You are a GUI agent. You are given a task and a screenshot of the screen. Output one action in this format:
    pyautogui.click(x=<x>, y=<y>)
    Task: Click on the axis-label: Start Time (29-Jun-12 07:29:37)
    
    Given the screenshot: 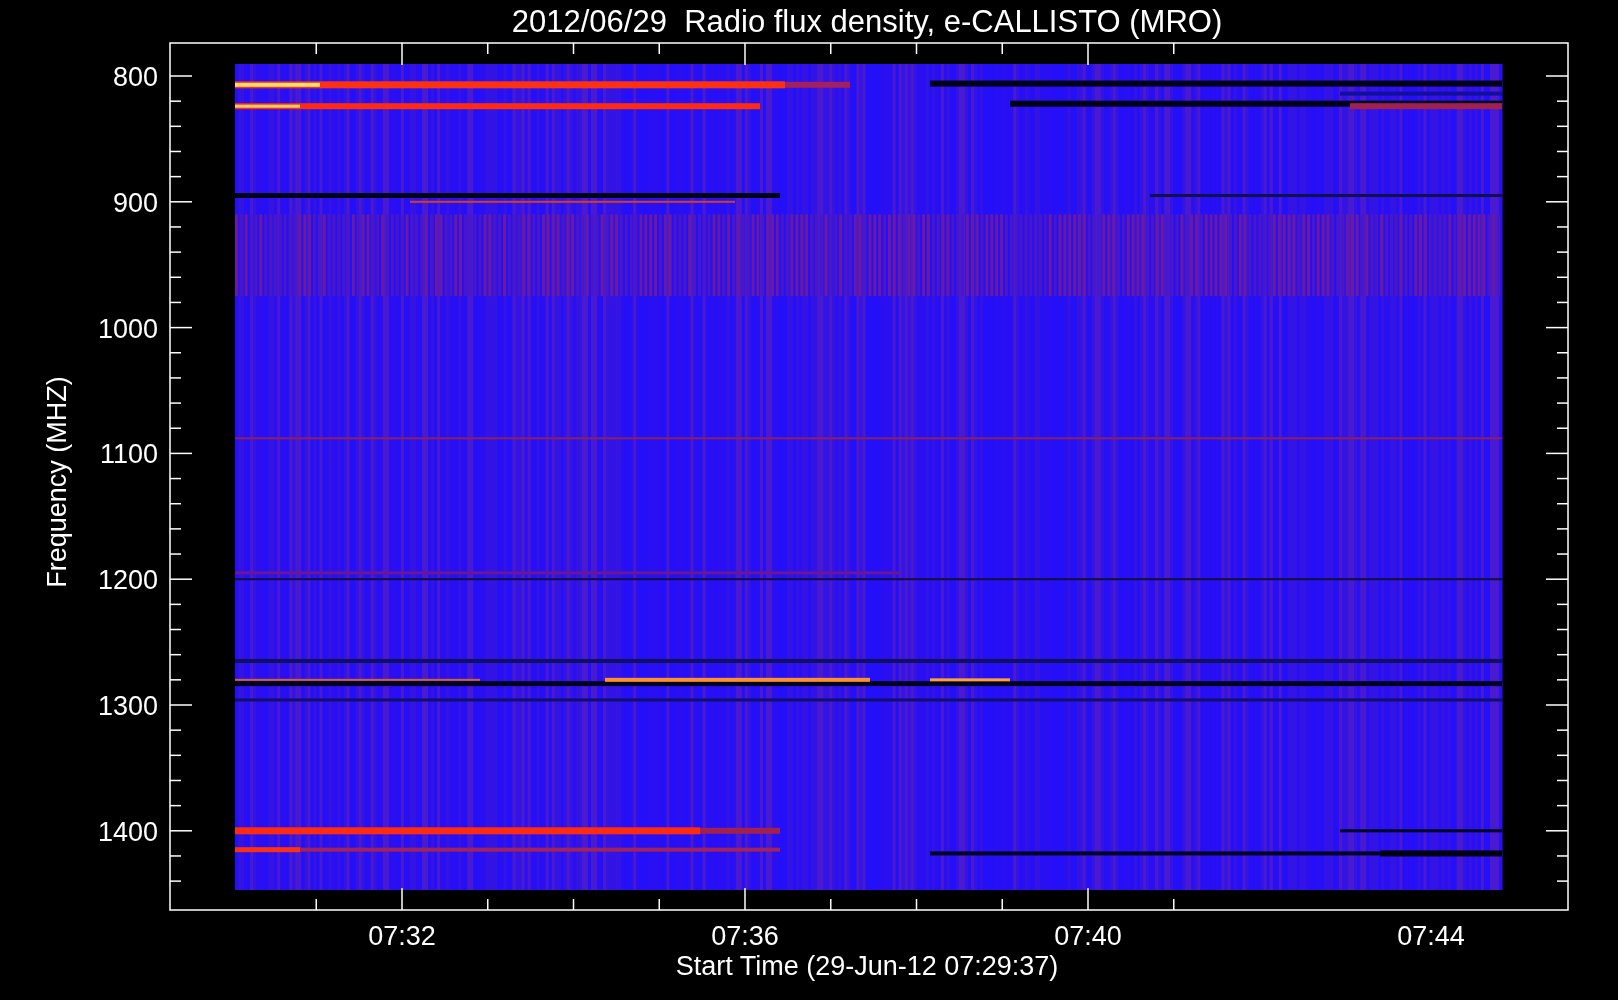 What is the action you would take?
    pyautogui.click(x=867, y=966)
    